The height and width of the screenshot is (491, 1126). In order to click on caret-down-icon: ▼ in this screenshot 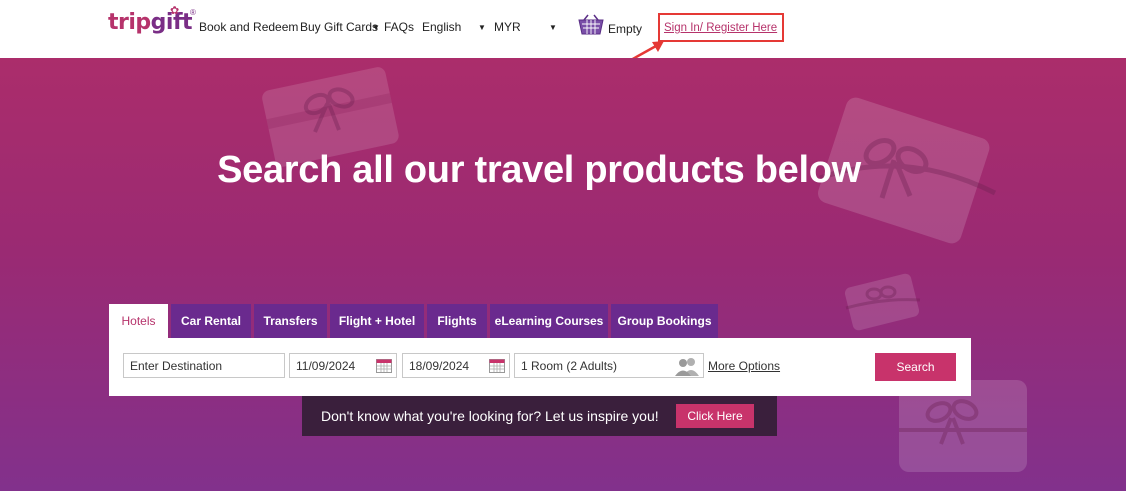, I will do `click(376, 27)`.